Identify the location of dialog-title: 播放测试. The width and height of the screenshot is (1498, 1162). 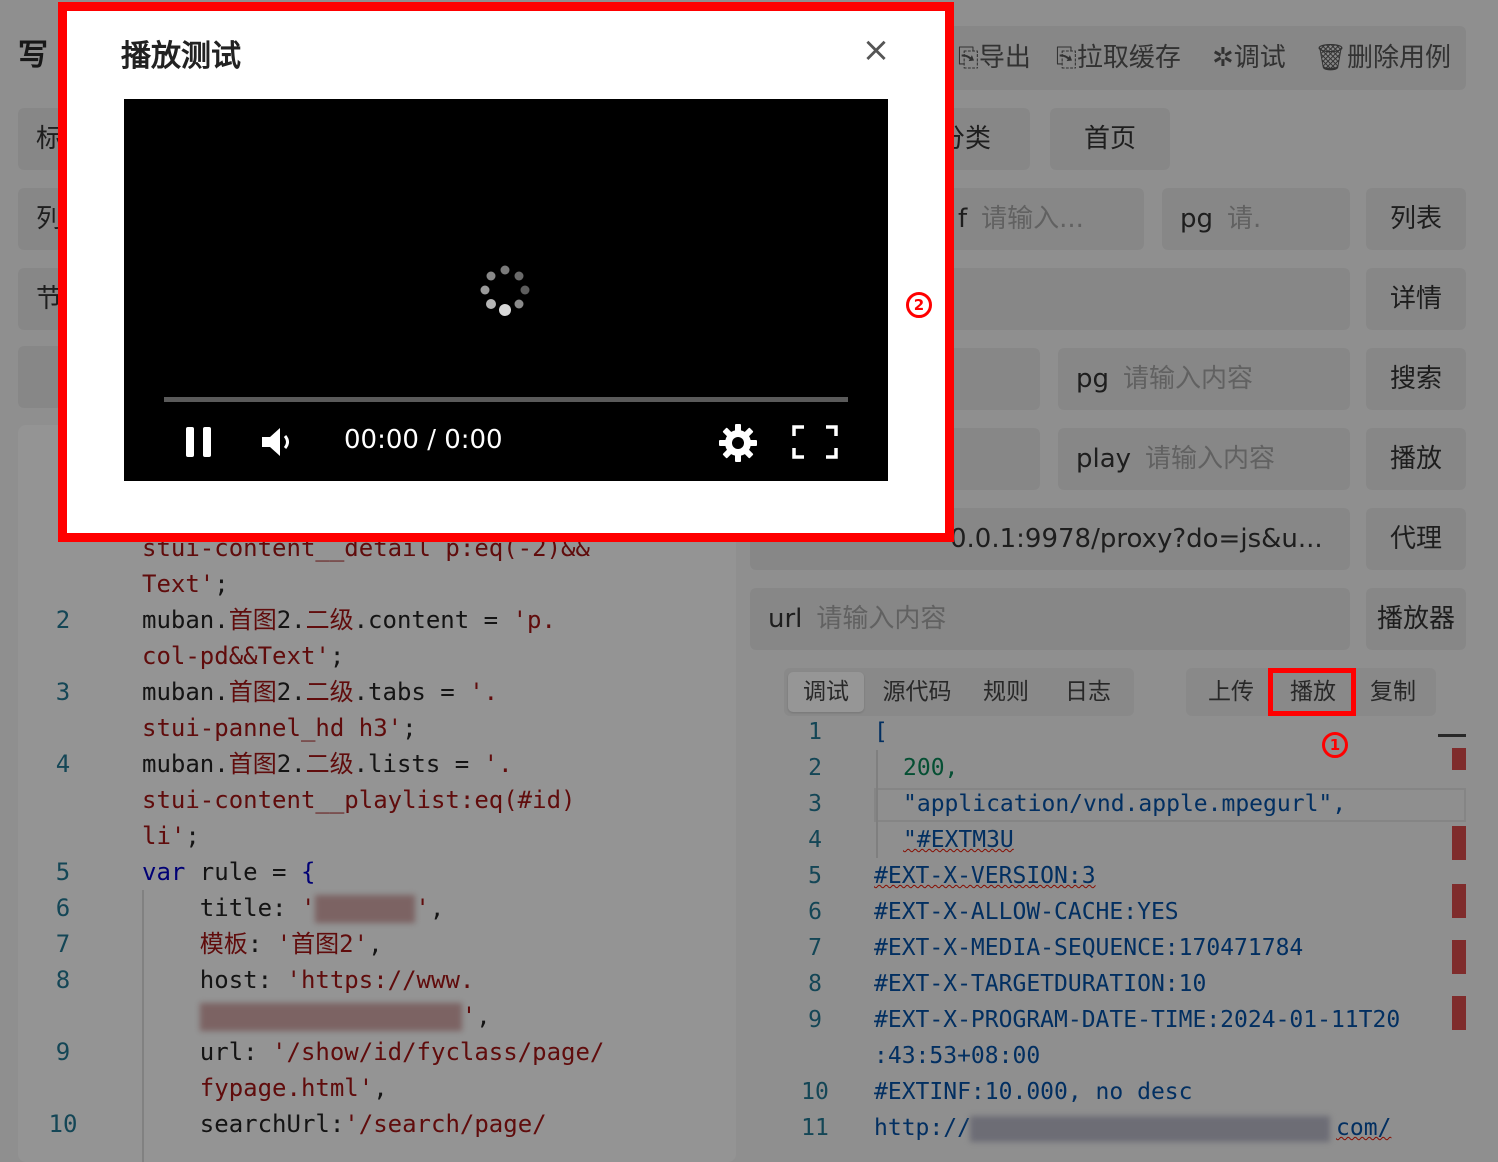
(181, 56).